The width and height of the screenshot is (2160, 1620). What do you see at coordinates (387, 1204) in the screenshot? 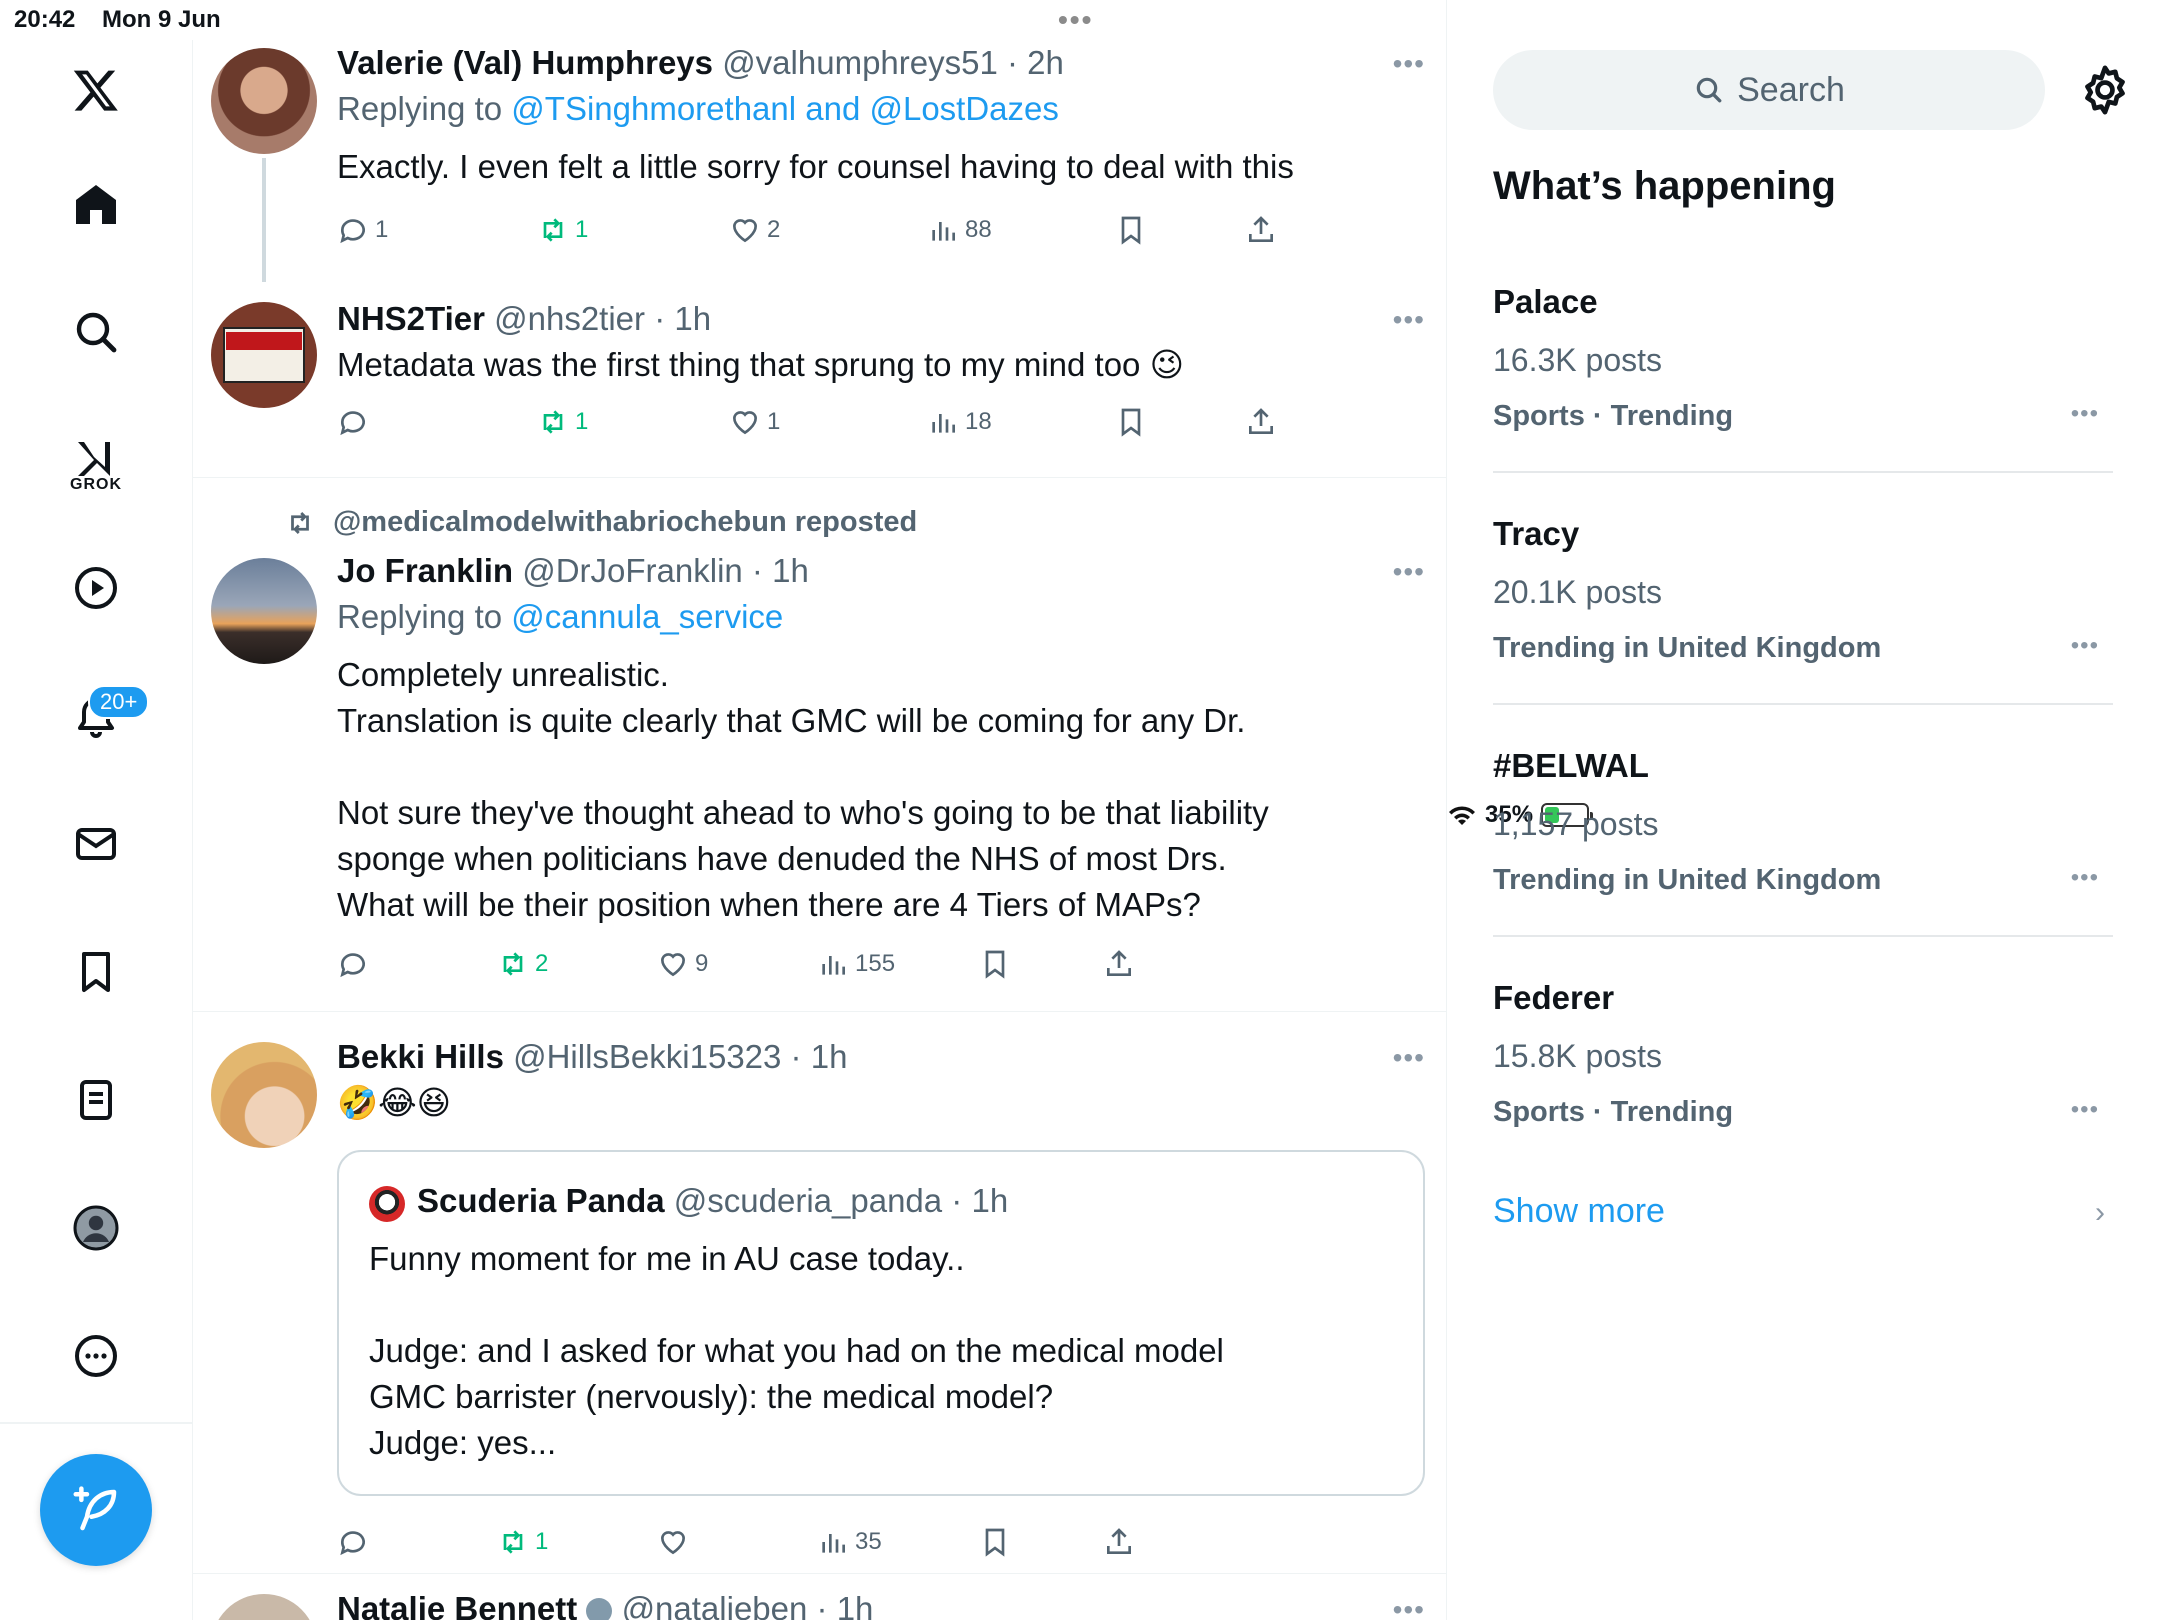
I see `quoted-avatar` at bounding box center [387, 1204].